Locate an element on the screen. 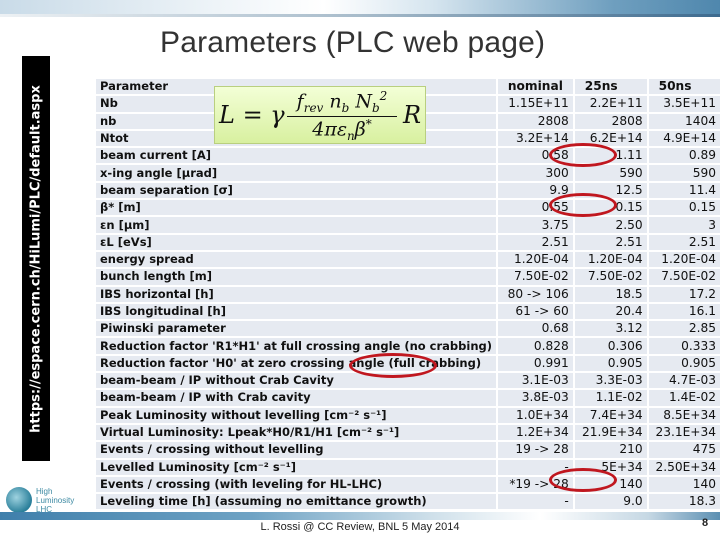 This screenshot has width=720, height=540. table-row: energy spread 1.20E-04 1.20E-04 1.20E-04 is located at coordinates (408, 259).